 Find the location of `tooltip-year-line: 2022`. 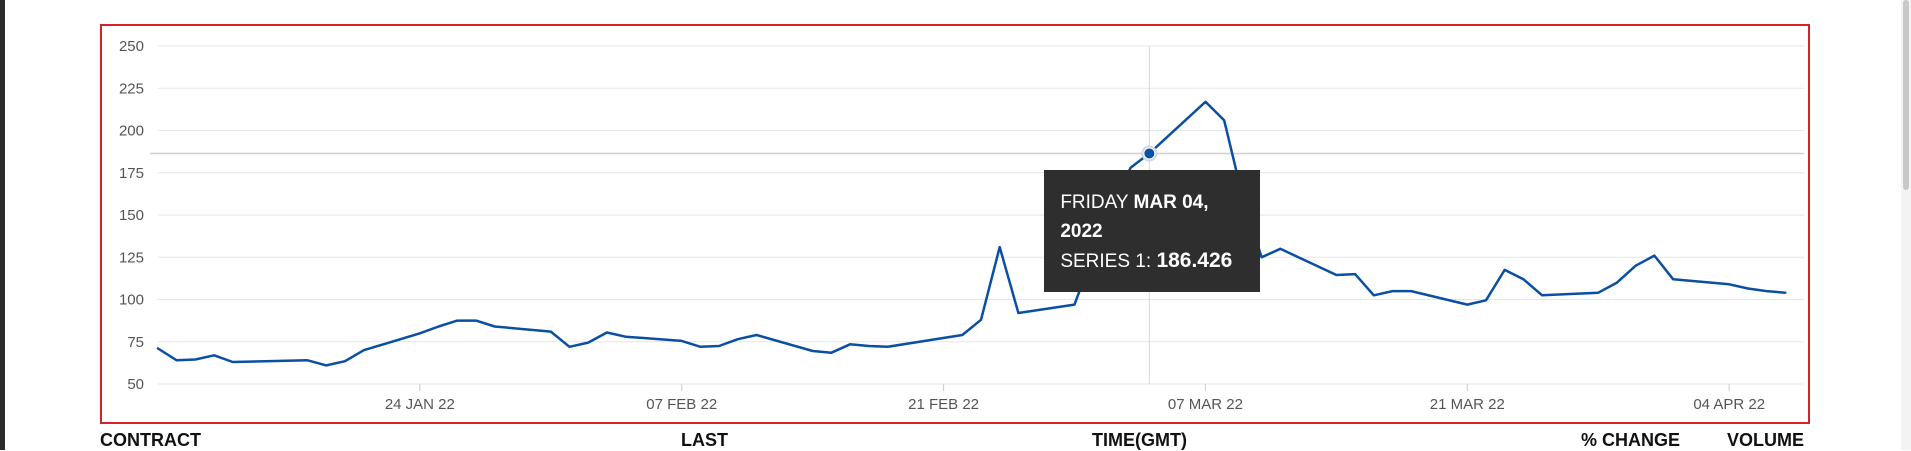

tooltip-year-line: 2022 is located at coordinates (1152, 231).